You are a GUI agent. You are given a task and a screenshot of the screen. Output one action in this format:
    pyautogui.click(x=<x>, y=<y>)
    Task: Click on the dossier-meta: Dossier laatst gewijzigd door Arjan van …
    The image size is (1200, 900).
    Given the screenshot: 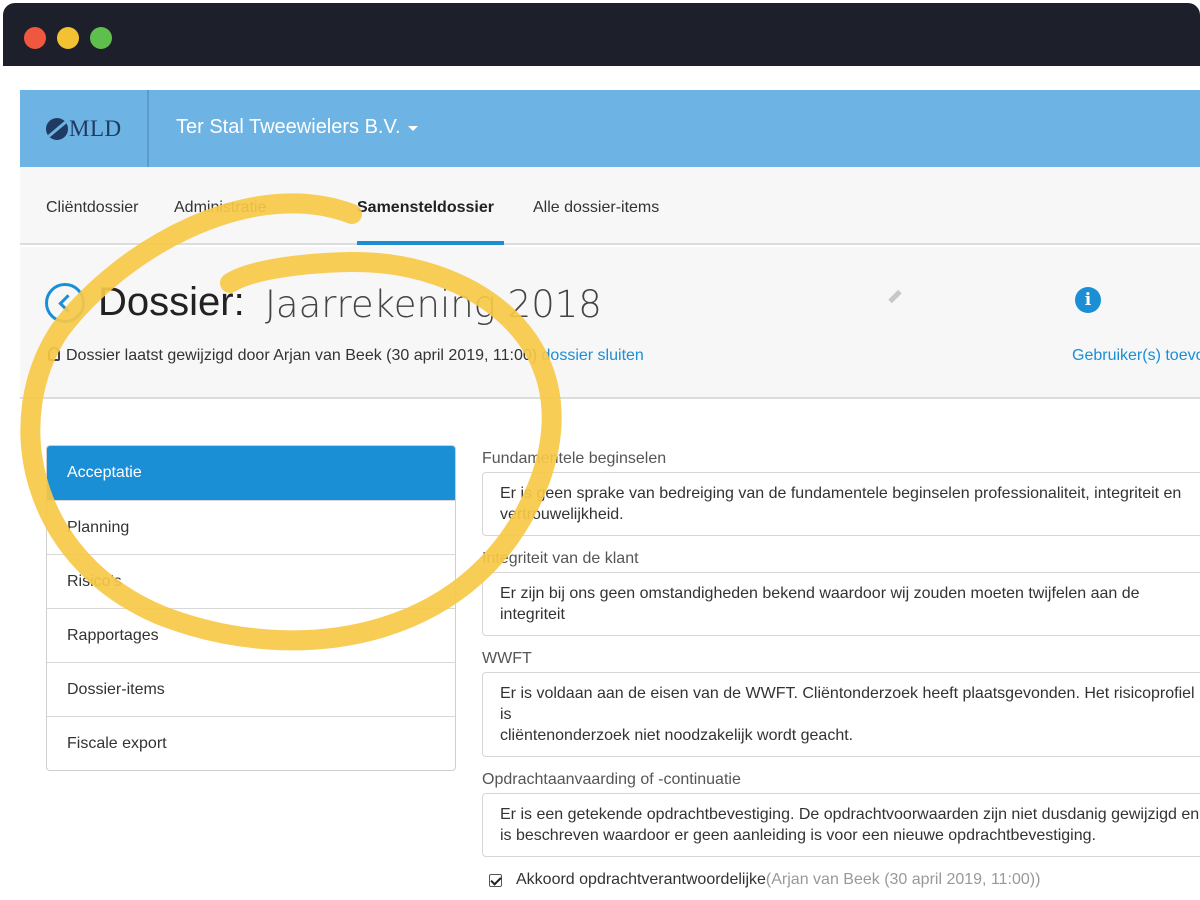 What is the action you would take?
    pyautogui.click(x=346, y=356)
    